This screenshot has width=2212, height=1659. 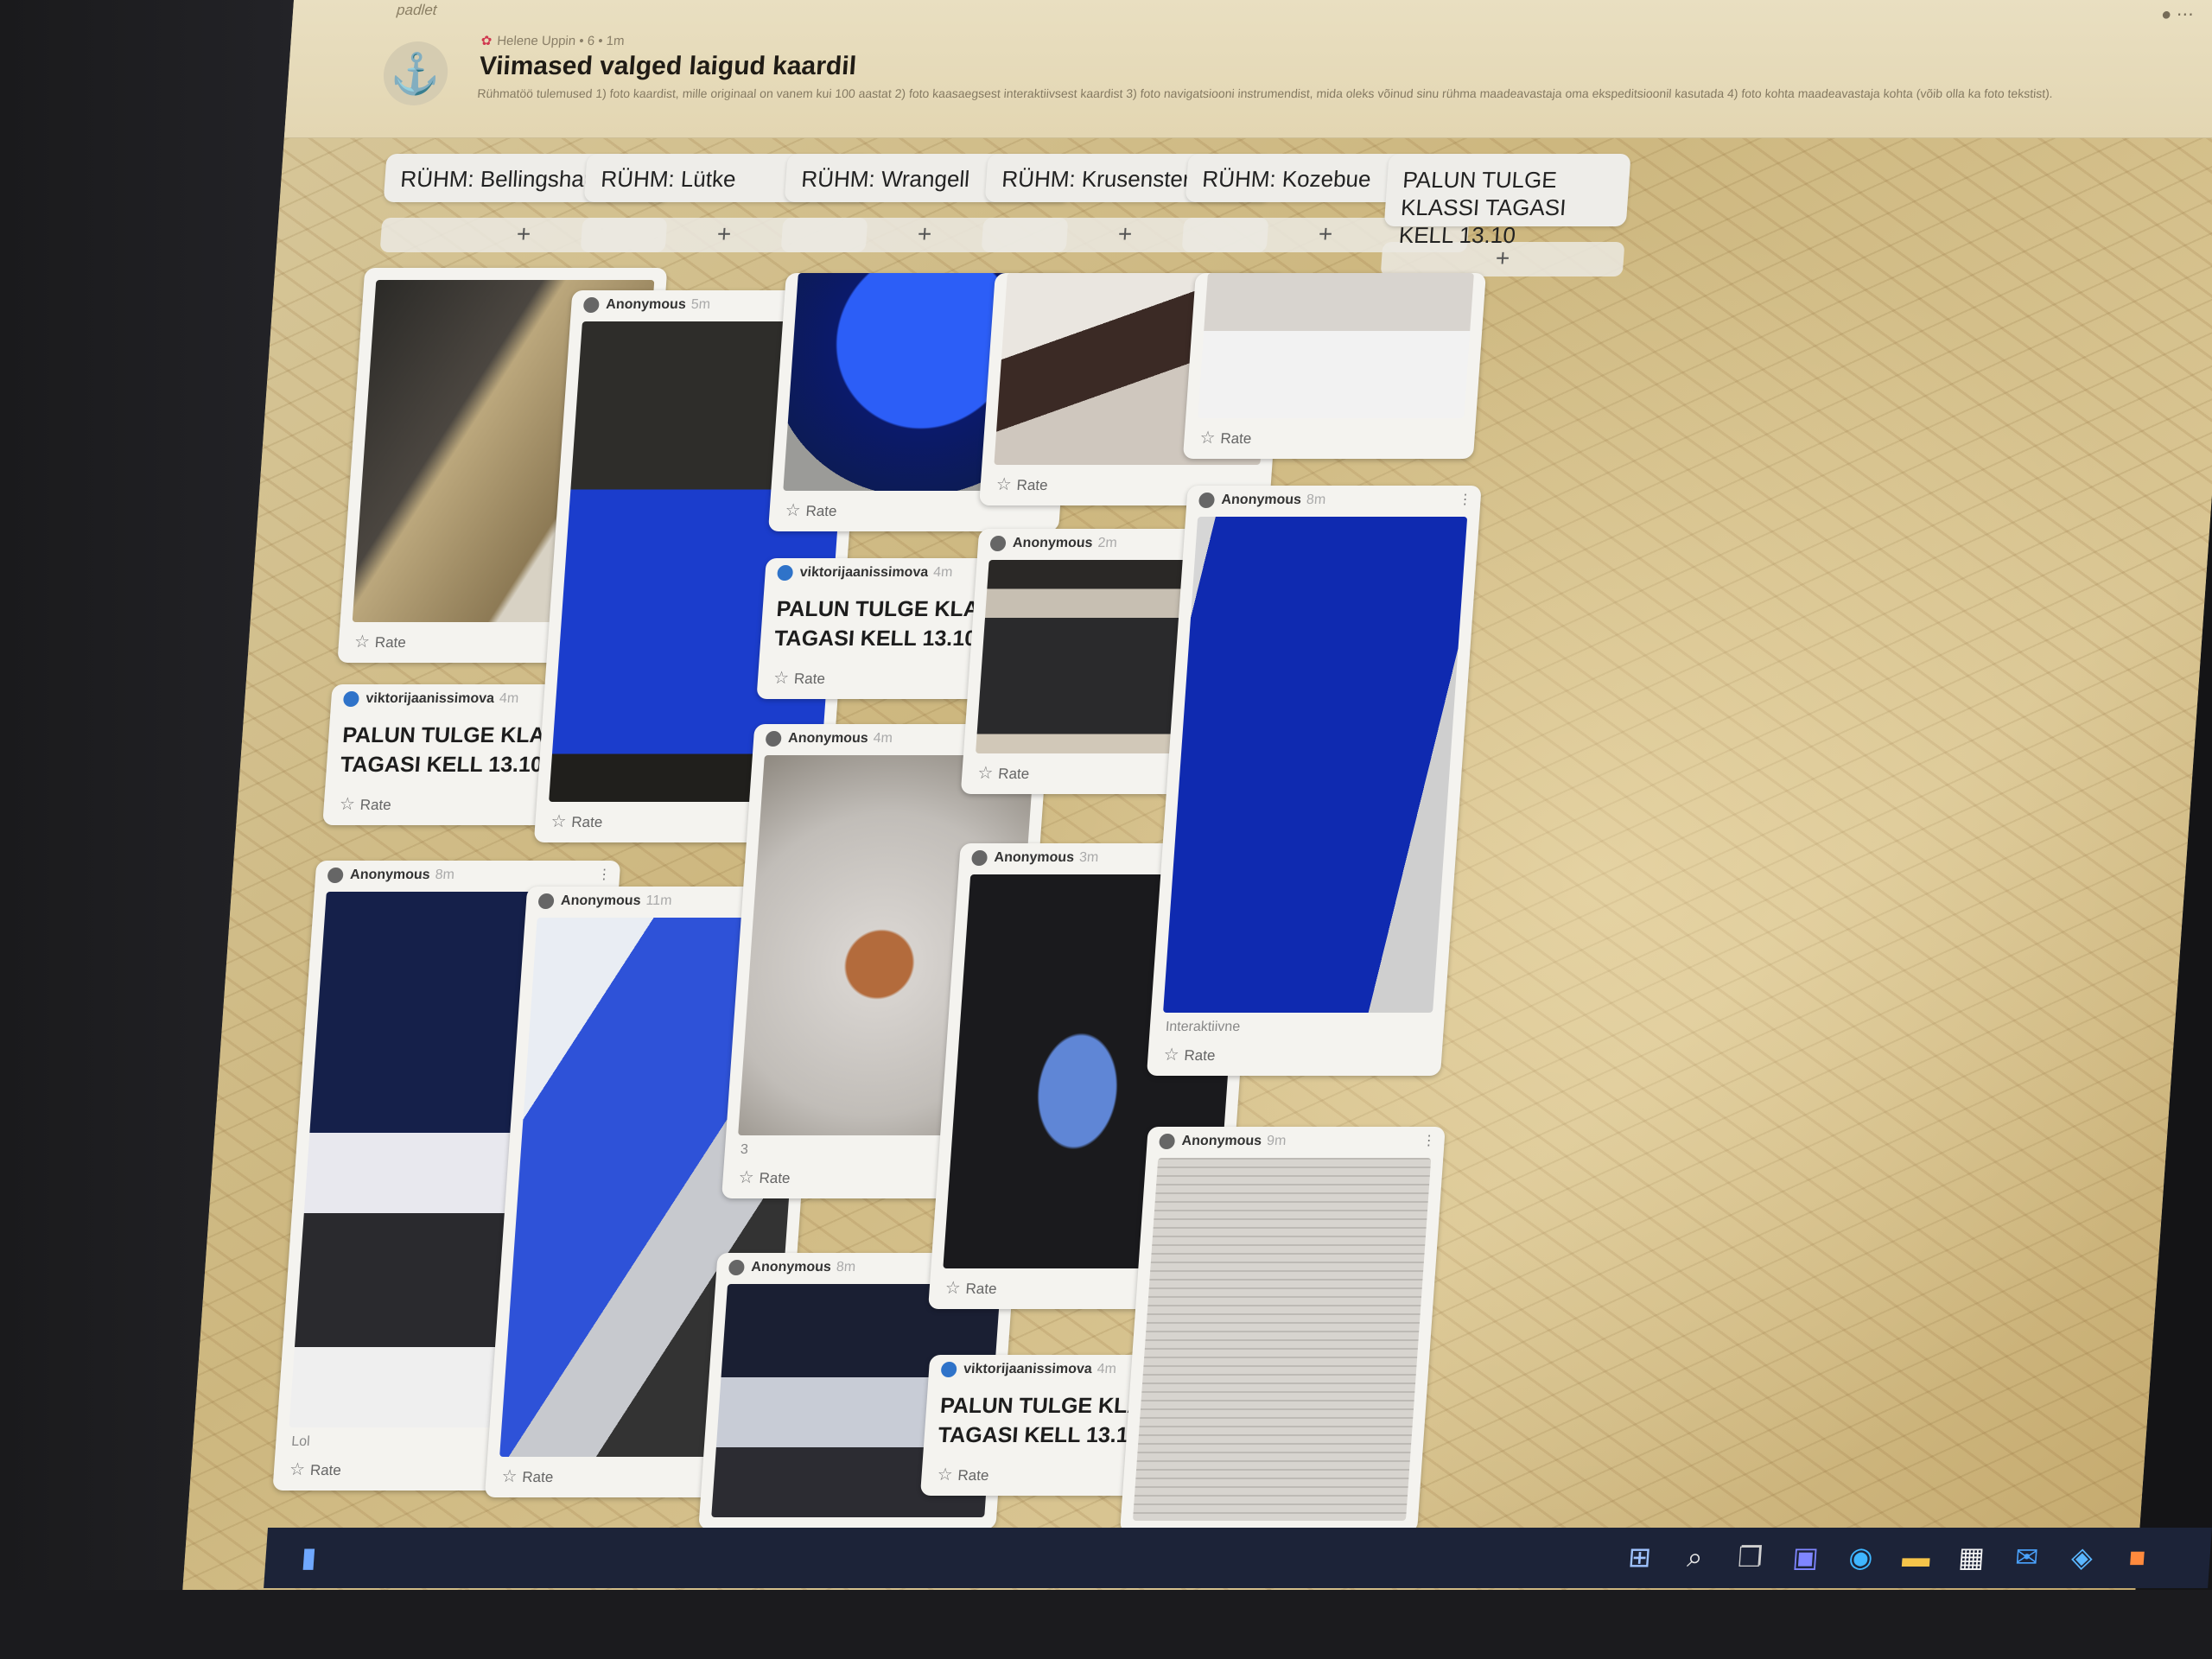 I want to click on compass-icon: ◈, so click(x=2082, y=1557).